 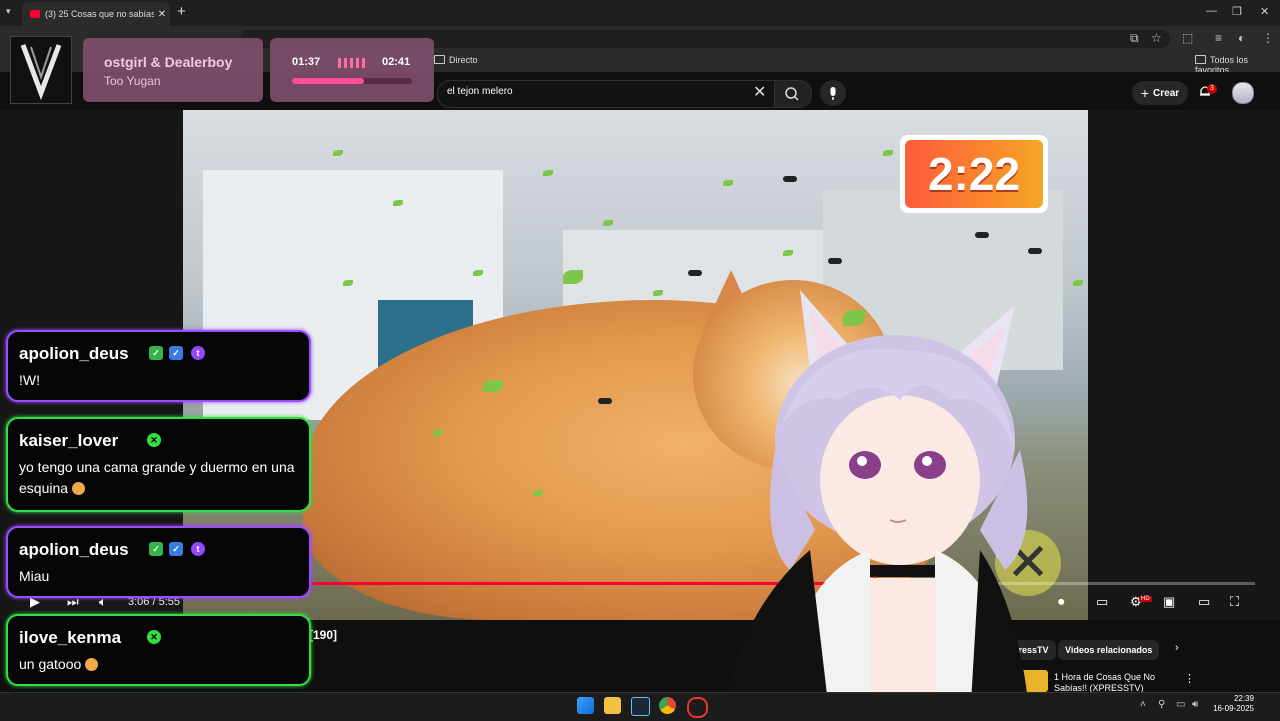 I want to click on usb-icon: ⚲, so click(x=1161, y=704).